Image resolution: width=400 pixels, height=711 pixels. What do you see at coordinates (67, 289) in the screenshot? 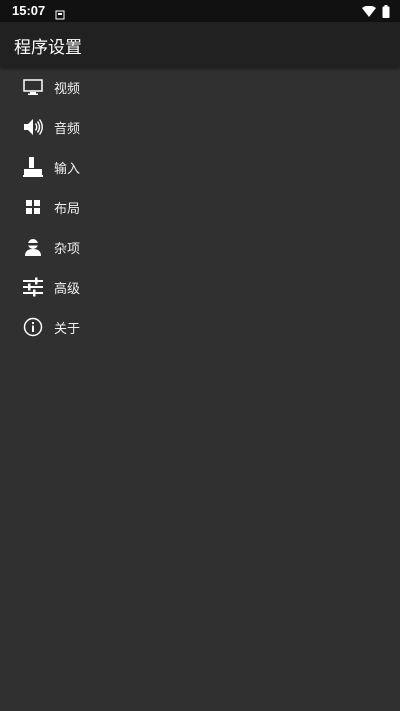
I see `menu-item-label: 高级` at bounding box center [67, 289].